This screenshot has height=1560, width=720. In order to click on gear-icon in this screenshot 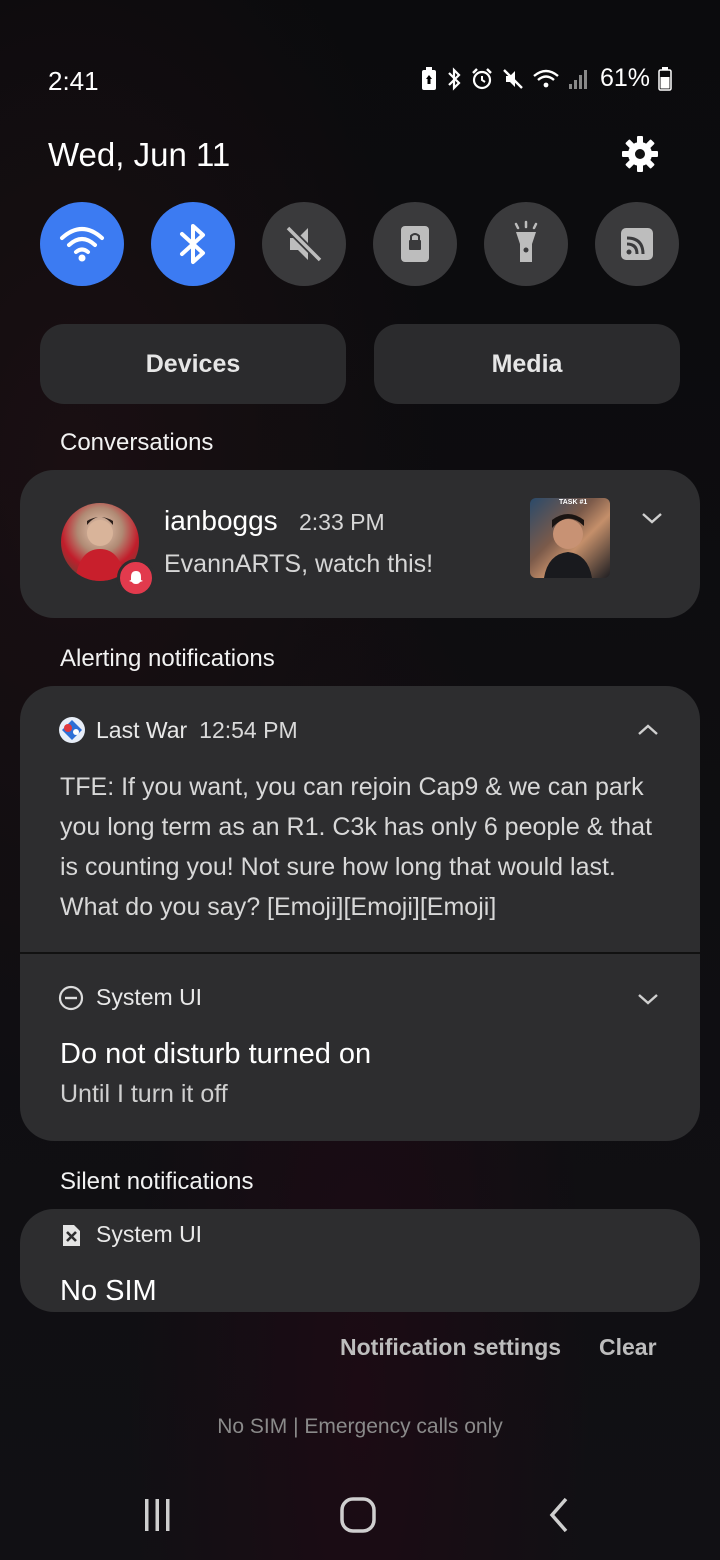, I will do `click(640, 154)`.